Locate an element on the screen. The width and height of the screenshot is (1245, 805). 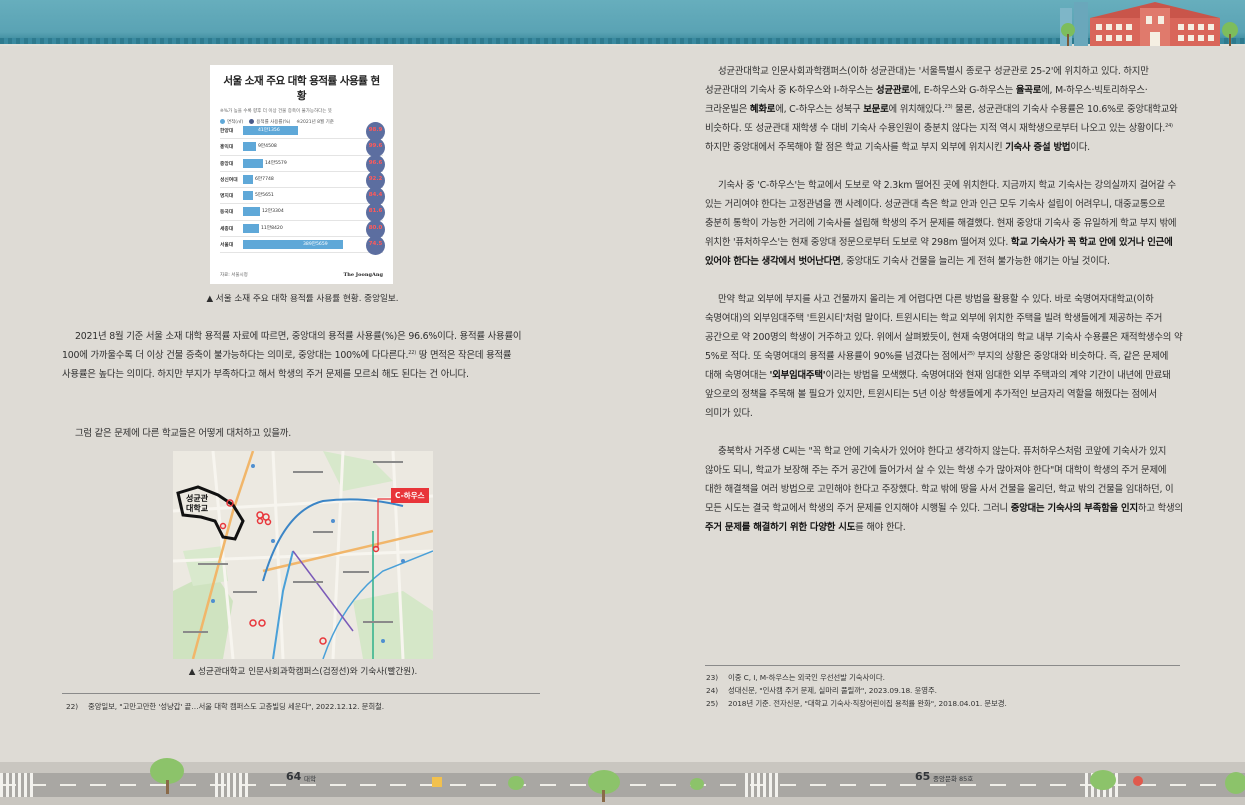
footnote-divider-left is located at coordinates (301, 693).